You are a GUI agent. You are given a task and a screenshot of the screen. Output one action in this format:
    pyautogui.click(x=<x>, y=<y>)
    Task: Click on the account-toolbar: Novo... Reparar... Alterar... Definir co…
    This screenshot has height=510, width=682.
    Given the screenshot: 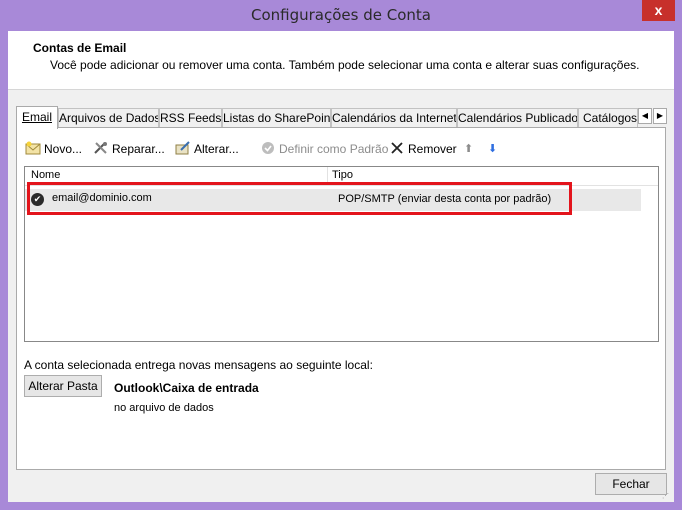 What is the action you would take?
    pyautogui.click(x=325, y=149)
    